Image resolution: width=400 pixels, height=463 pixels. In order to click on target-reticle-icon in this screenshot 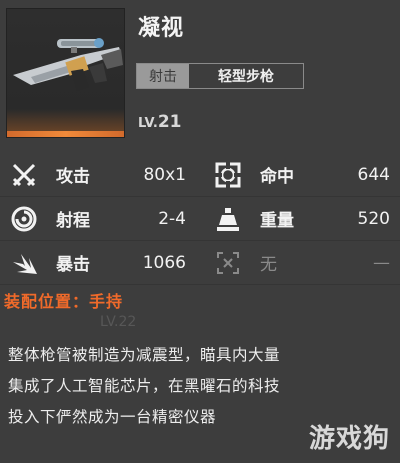, I will do `click(228, 175)`.